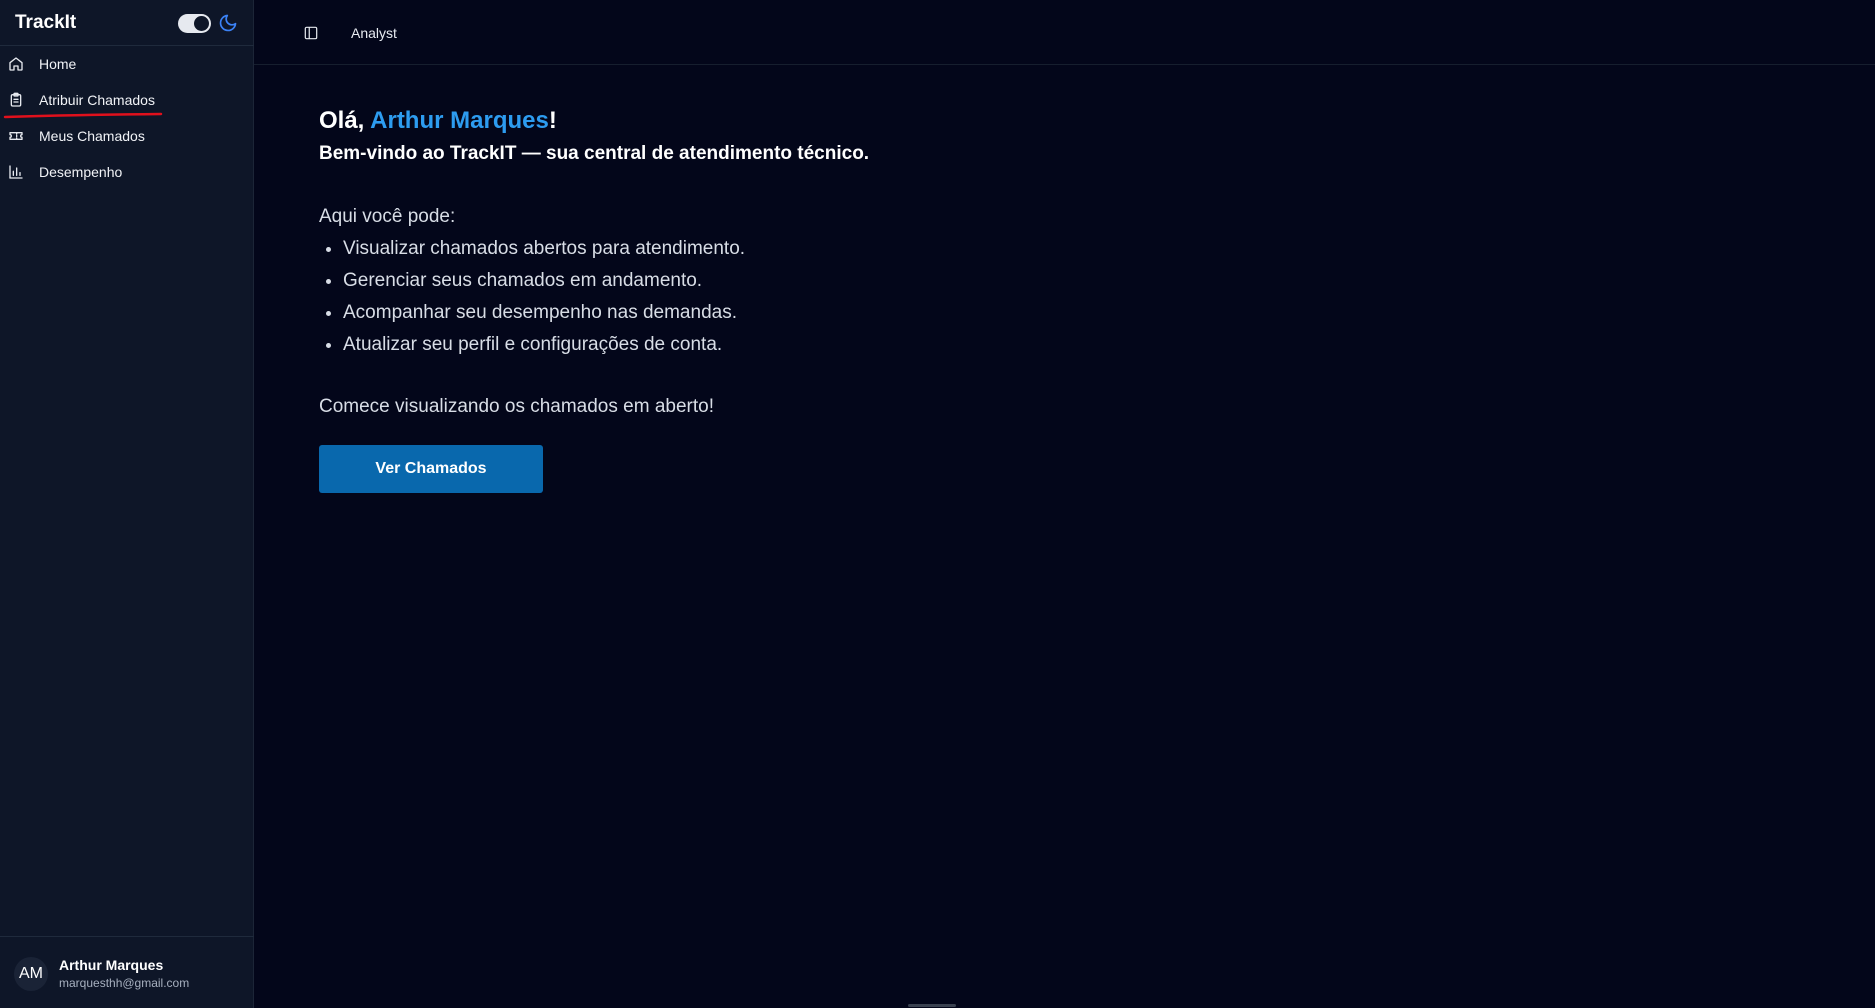 Image resolution: width=1875 pixels, height=1008 pixels. Describe the element at coordinates (16, 64) in the screenshot. I see `home-icon` at that location.